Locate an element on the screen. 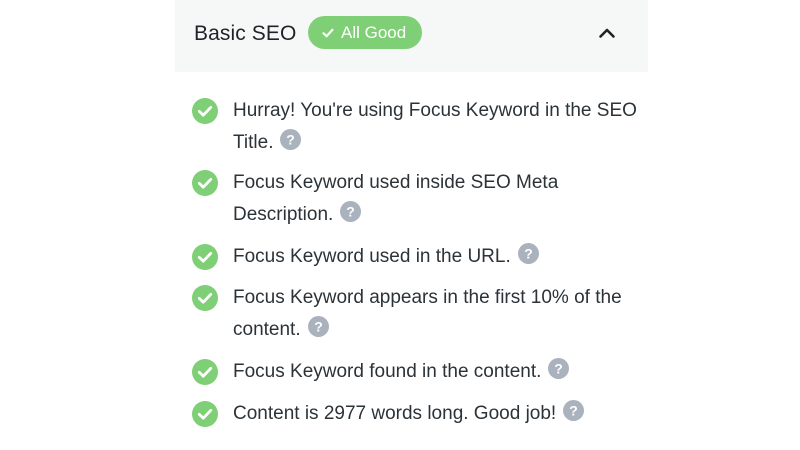 This screenshot has width=800, height=450. status-badge: All Good is located at coordinates (365, 32).